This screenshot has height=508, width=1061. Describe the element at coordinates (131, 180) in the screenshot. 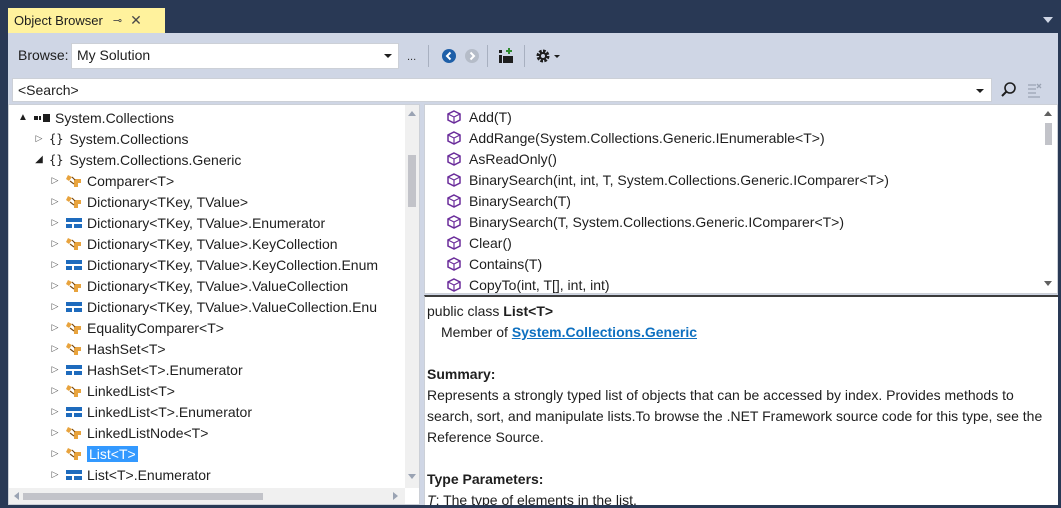

I see `tree-item-label: Comparer<T>` at that location.